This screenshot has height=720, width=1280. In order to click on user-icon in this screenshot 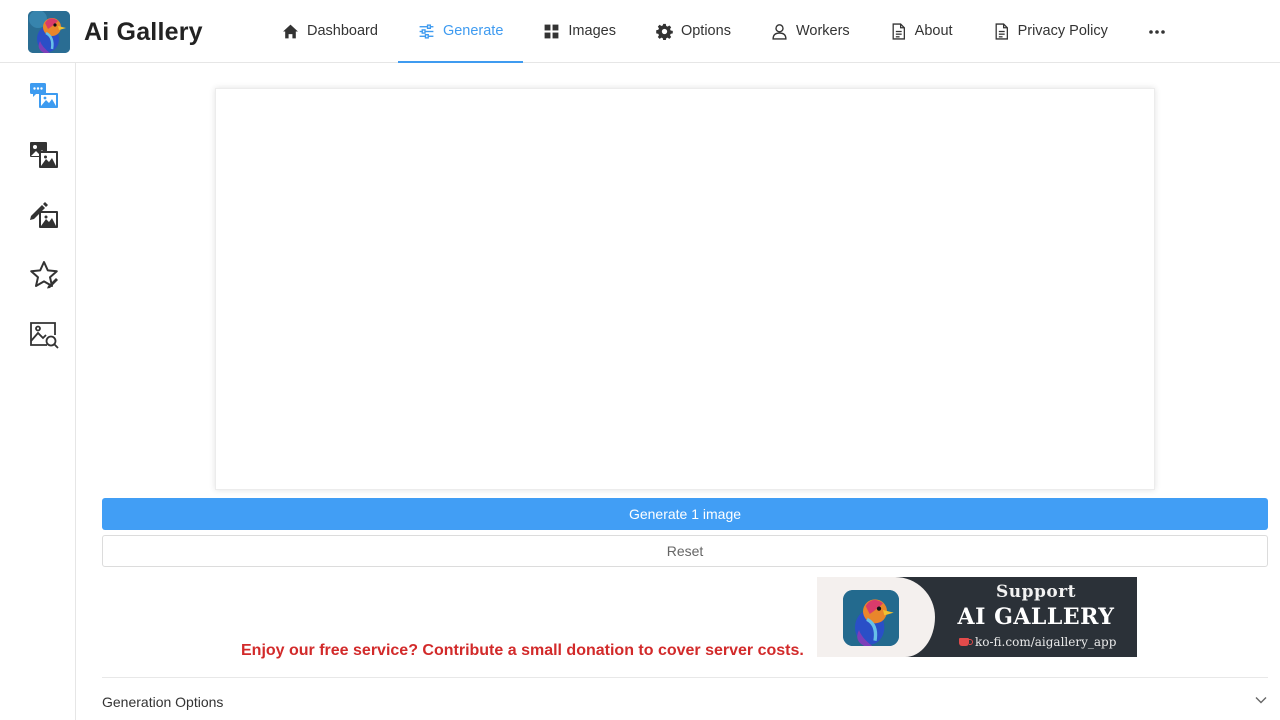, I will do `click(779, 31)`.